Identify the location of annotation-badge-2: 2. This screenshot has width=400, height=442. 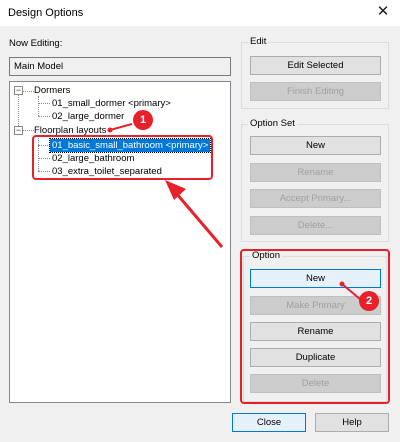
(369, 301).